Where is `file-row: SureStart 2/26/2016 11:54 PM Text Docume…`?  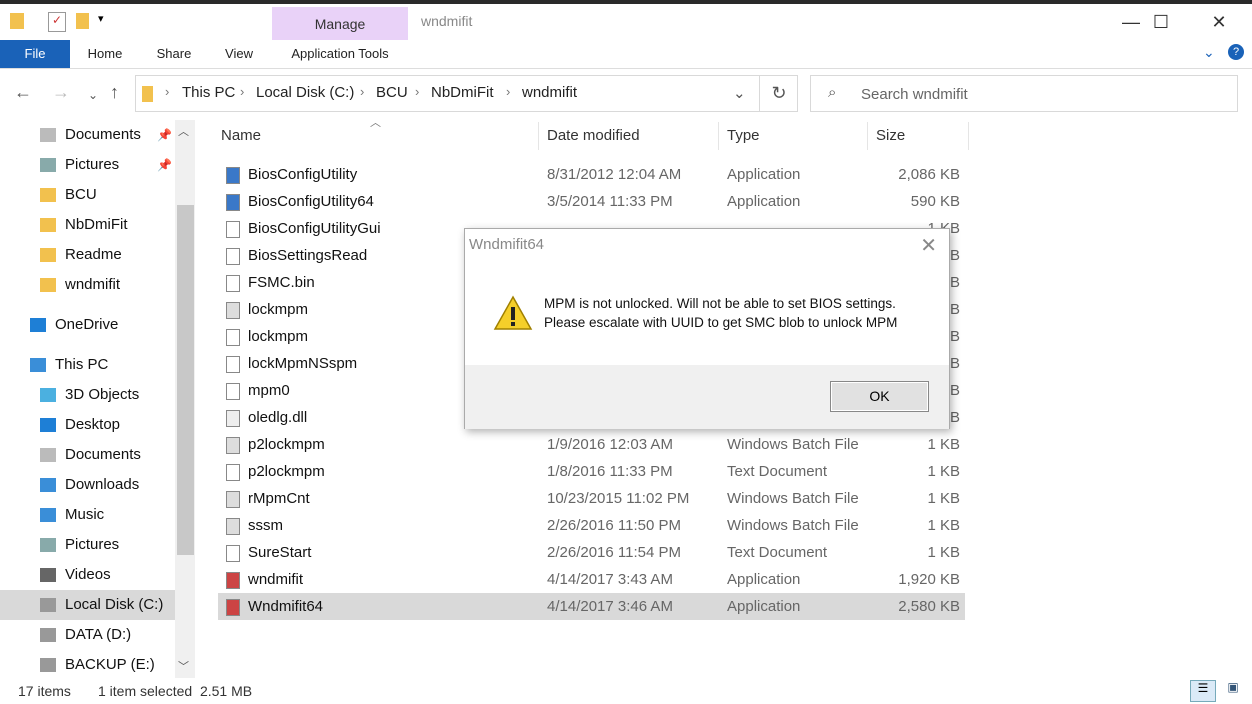 file-row: SureStart 2/26/2016 11:54 PM Text Docume… is located at coordinates (591, 552).